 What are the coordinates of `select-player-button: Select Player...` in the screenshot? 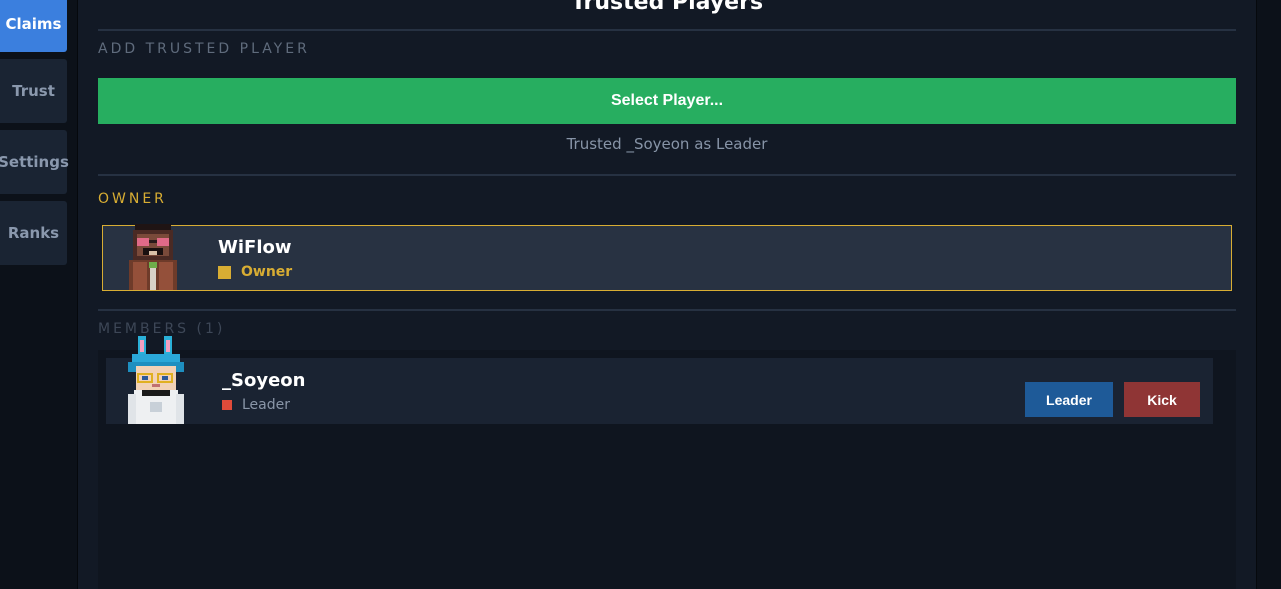 It's located at (667, 101).